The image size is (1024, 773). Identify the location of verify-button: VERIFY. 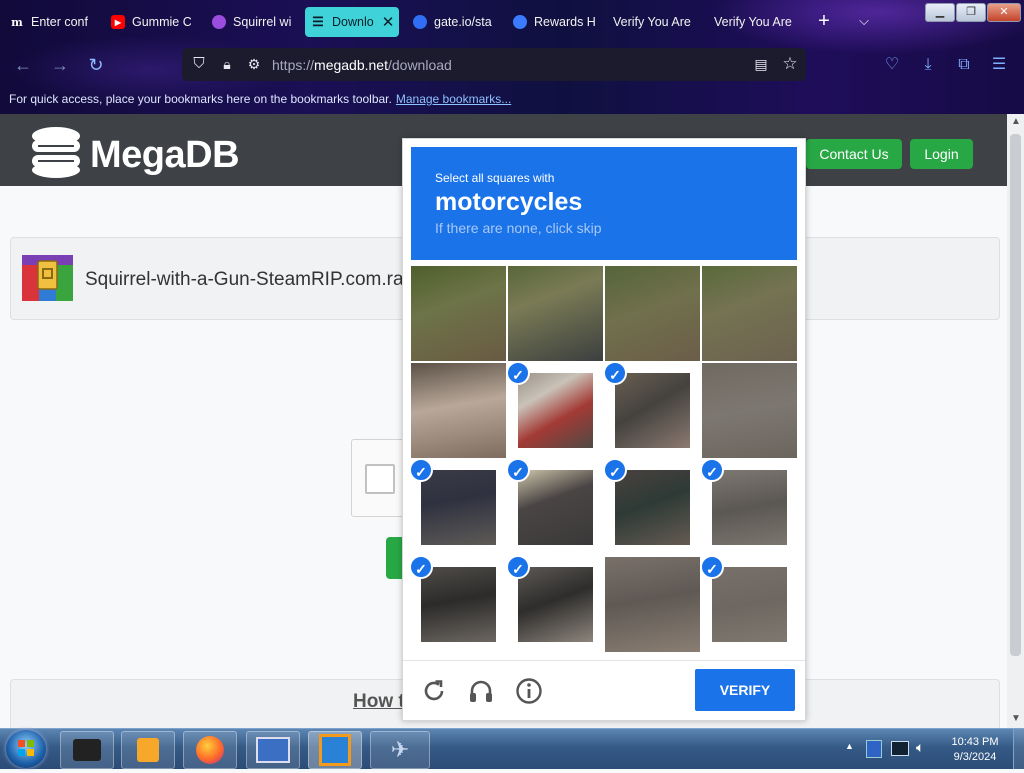
(745, 690).